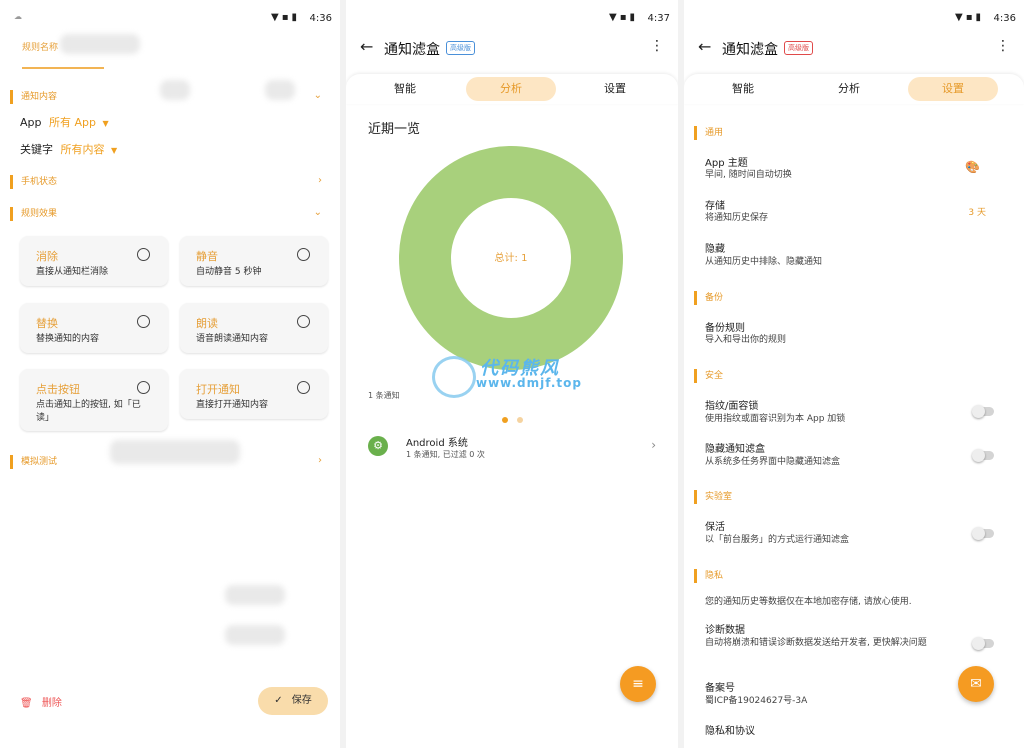  I want to click on chart-center-label: 总计: 1, so click(511, 257).